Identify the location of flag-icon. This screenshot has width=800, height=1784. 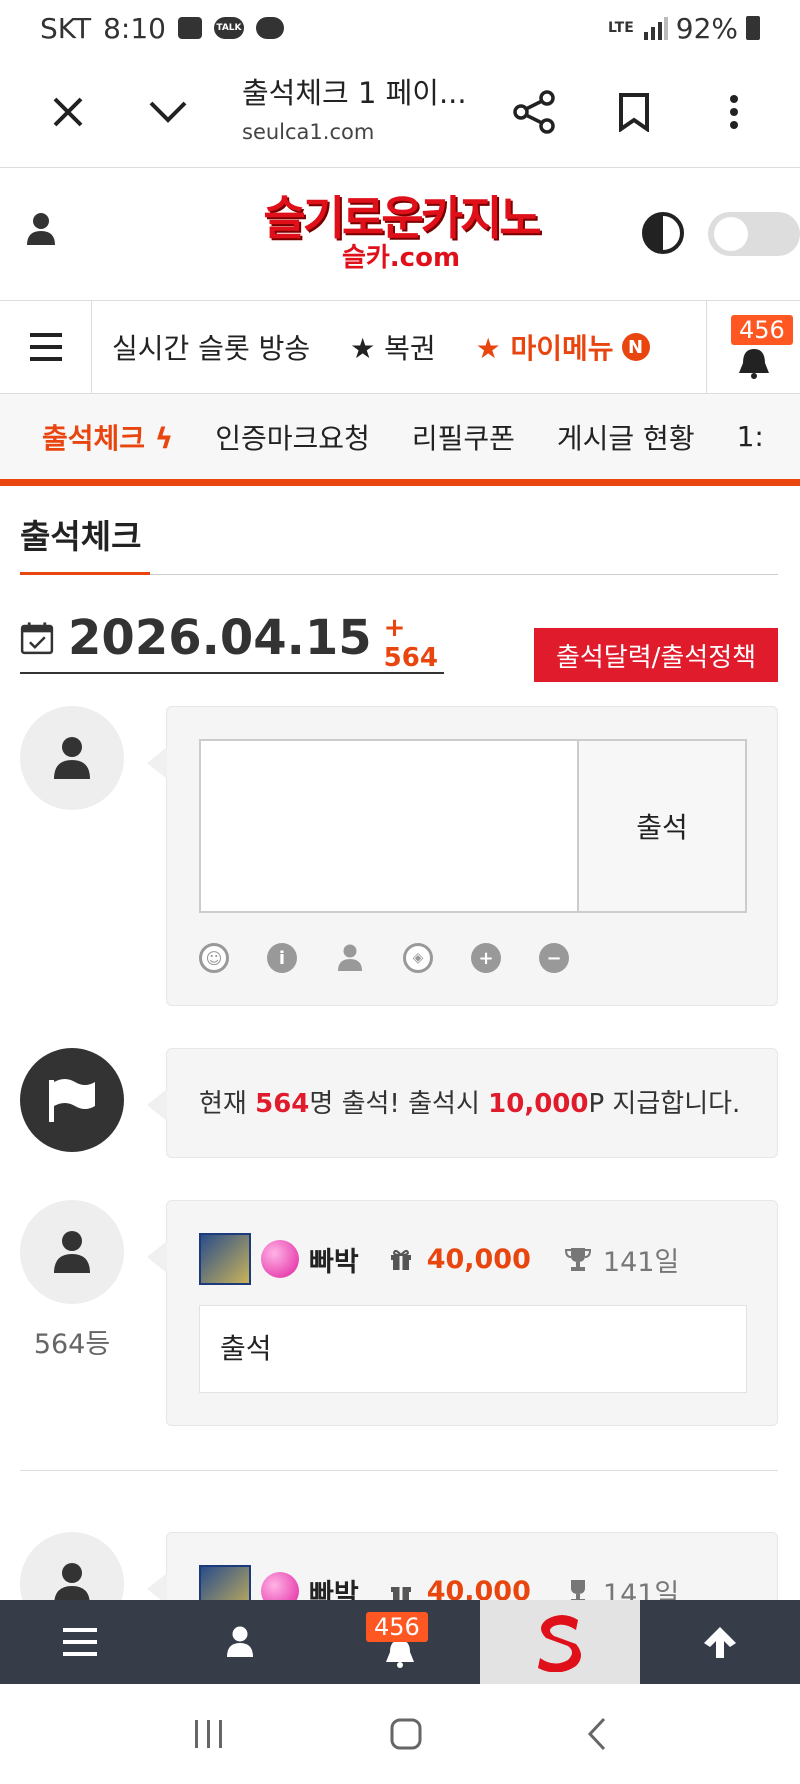
(72, 1100).